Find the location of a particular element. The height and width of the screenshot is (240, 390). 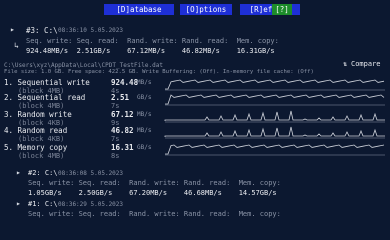

history-entry-time: 08:36:29 5.05.2023 is located at coordinates (91, 204).